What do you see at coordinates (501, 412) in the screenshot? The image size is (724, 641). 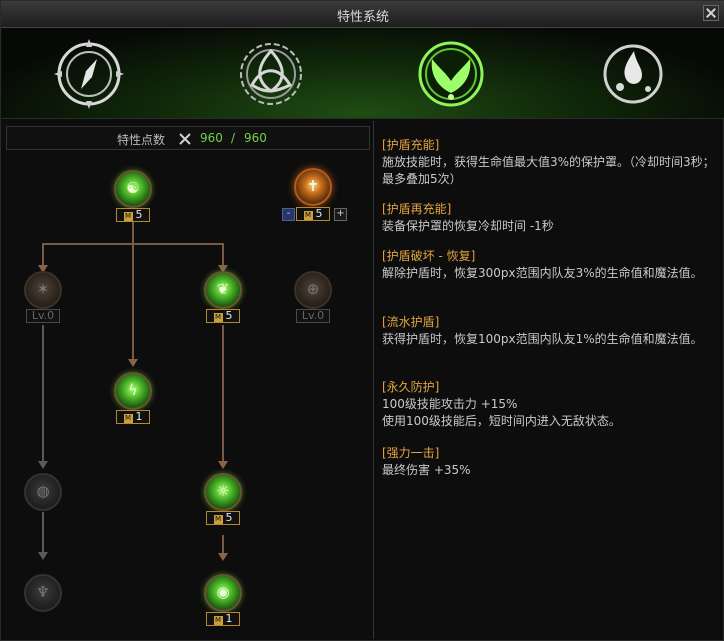 I see `trait-detail-text: 100级技能攻击力 +15% 使用100级技能后，短时间内进入无敌状态。` at bounding box center [501, 412].